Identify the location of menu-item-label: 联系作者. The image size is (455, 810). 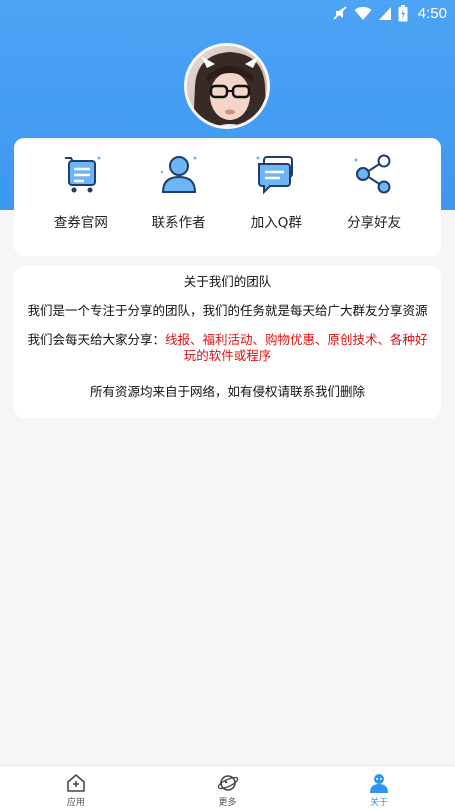
(178, 223).